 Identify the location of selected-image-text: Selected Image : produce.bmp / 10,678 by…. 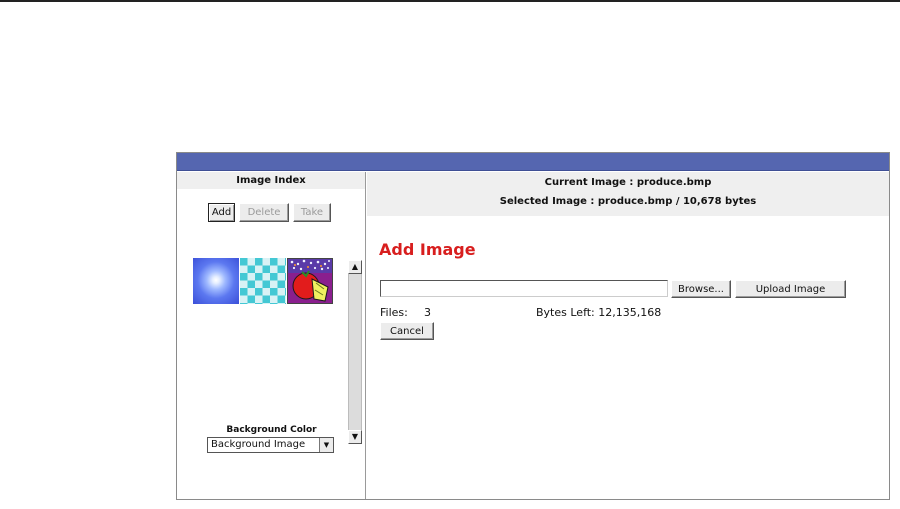
(628, 201).